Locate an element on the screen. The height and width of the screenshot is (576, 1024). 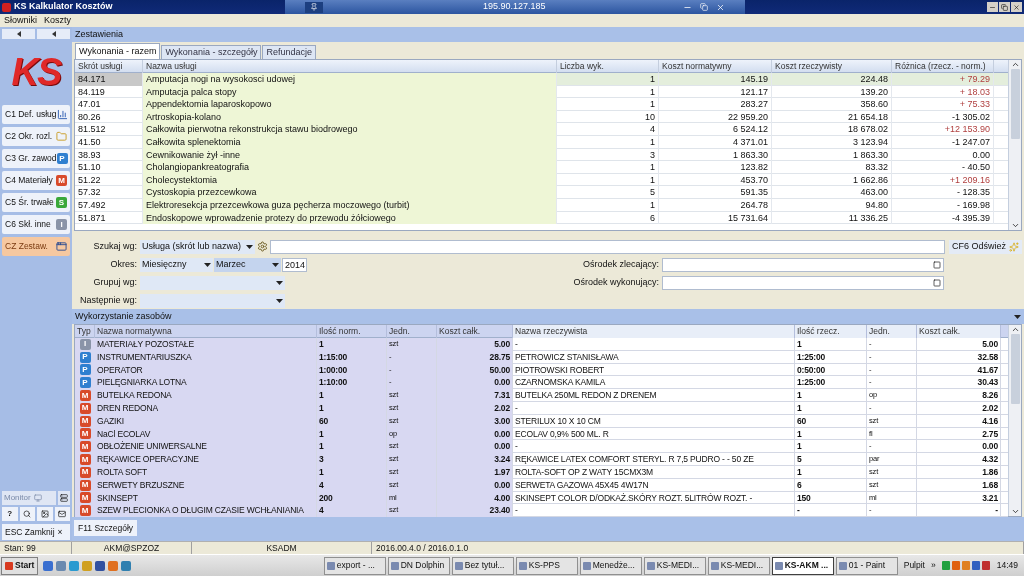
taskbar-button: DN Dolphin is located at coordinates (418, 565).